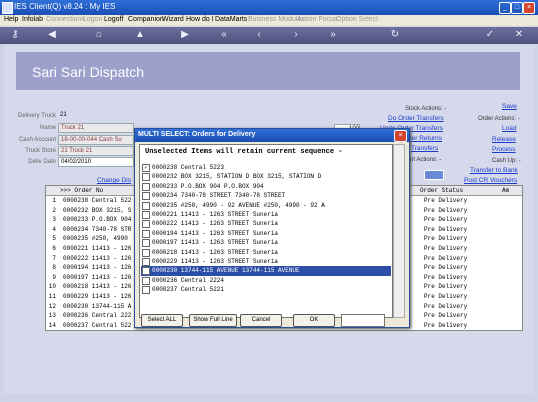 The width and height of the screenshot is (538, 402). What do you see at coordinates (146, 168) in the screenshot?
I see `item-checkbox: ✓` at bounding box center [146, 168].